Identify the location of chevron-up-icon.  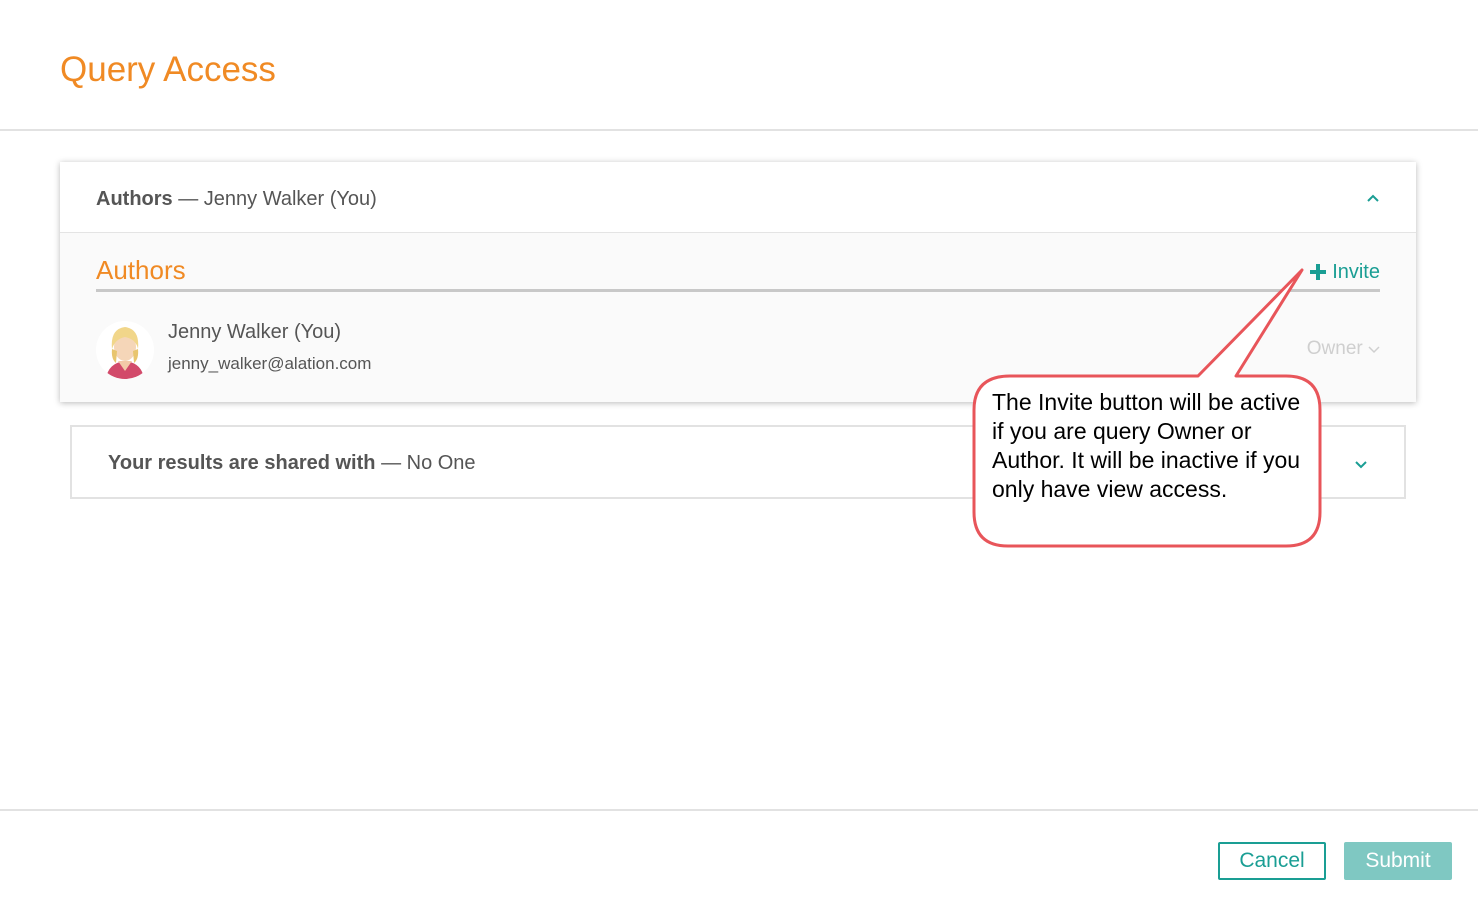
(1373, 198).